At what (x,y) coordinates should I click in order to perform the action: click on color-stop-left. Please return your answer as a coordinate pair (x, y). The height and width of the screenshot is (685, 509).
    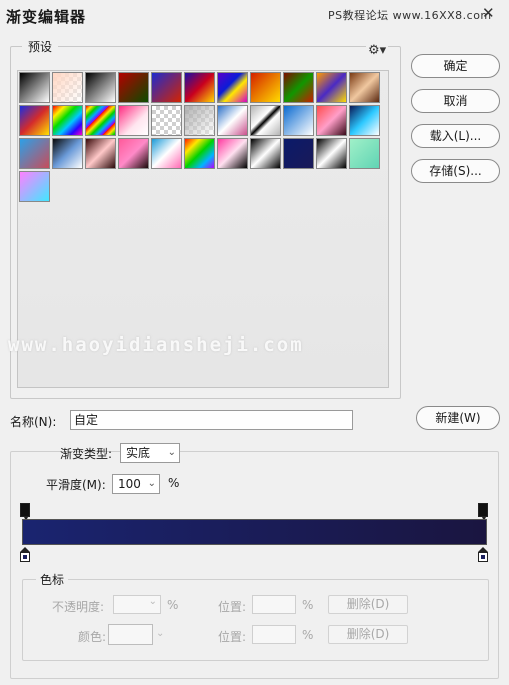
    Looking at the image, I should click on (25, 555).